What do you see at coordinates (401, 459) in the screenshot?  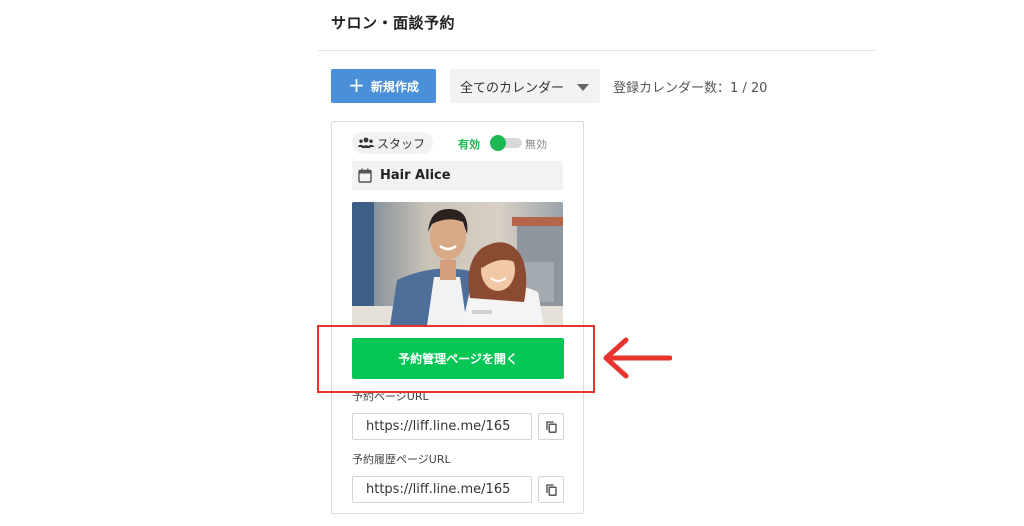 I see `history-url-label: 予約履歴ページURL` at bounding box center [401, 459].